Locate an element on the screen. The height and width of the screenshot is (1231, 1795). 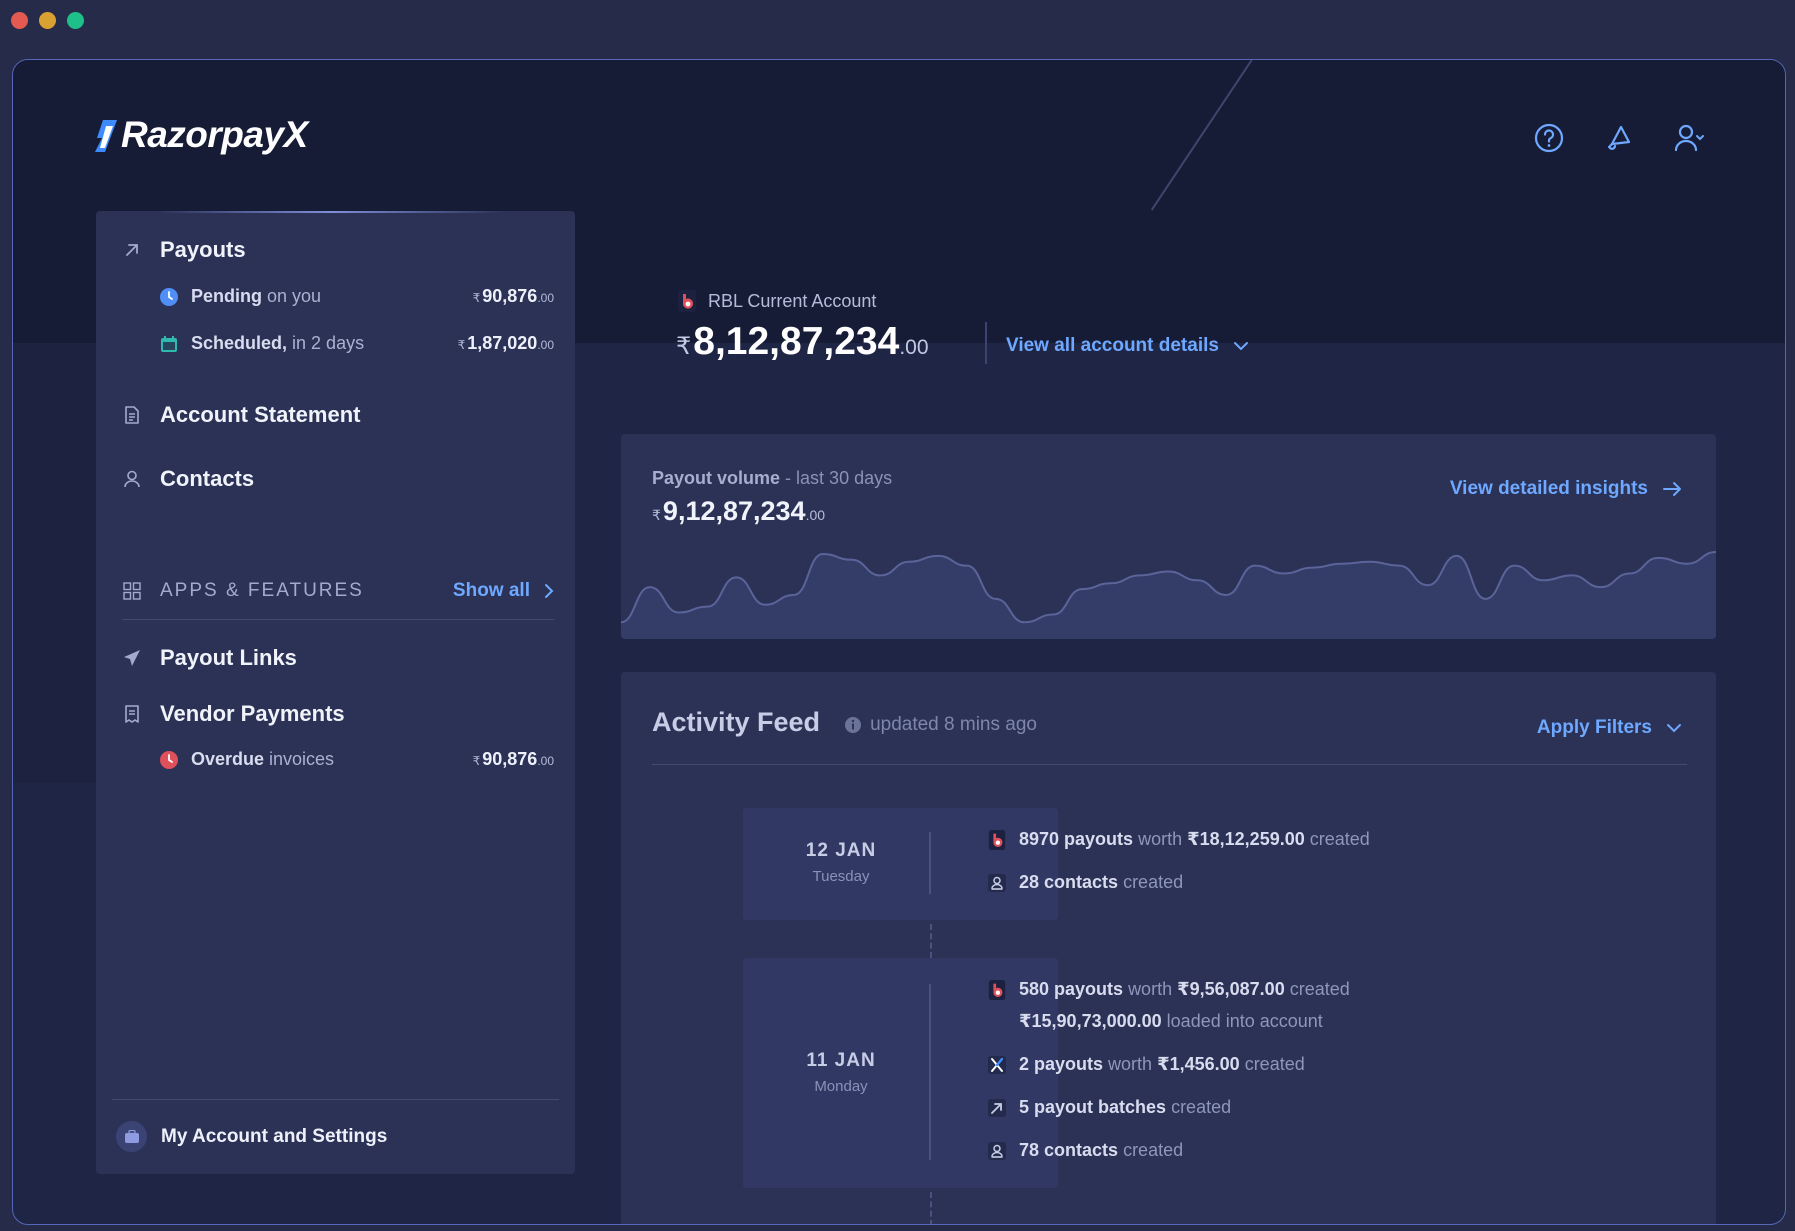
apply-filters-button: Apply Filters is located at coordinates (1609, 728).